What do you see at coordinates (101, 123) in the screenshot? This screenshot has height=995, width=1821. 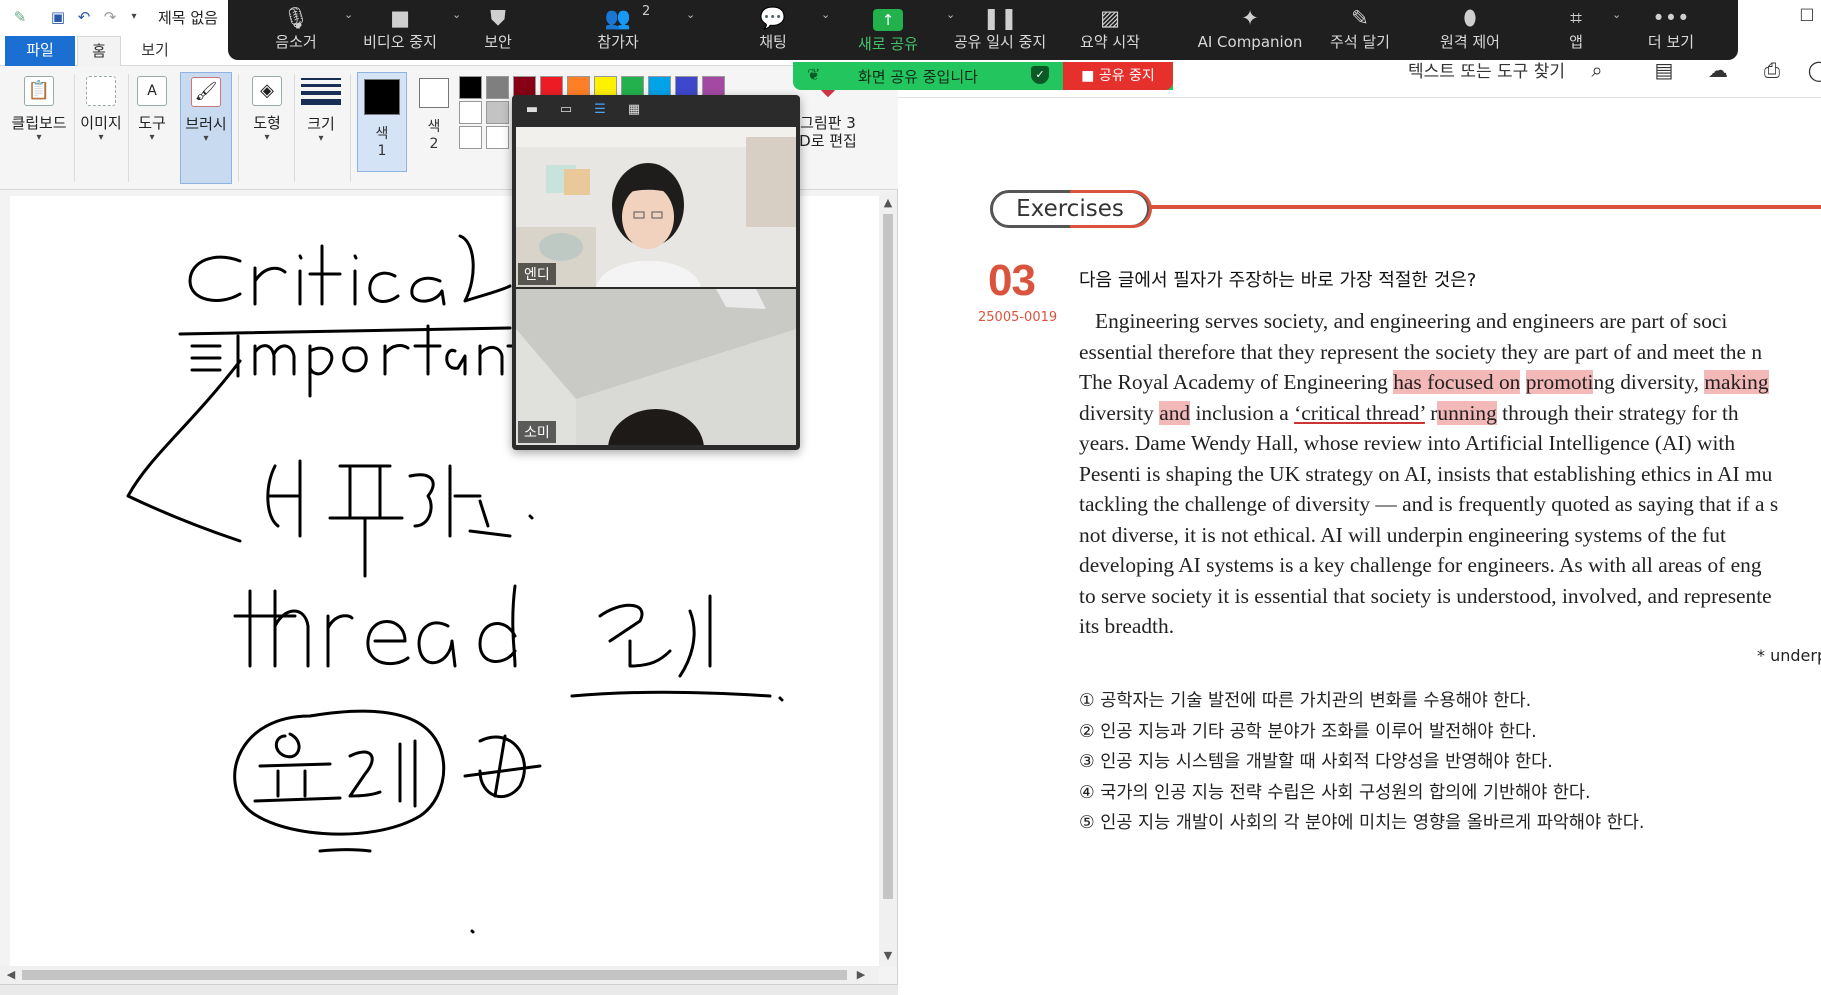 I see `image-label: 이미지` at bounding box center [101, 123].